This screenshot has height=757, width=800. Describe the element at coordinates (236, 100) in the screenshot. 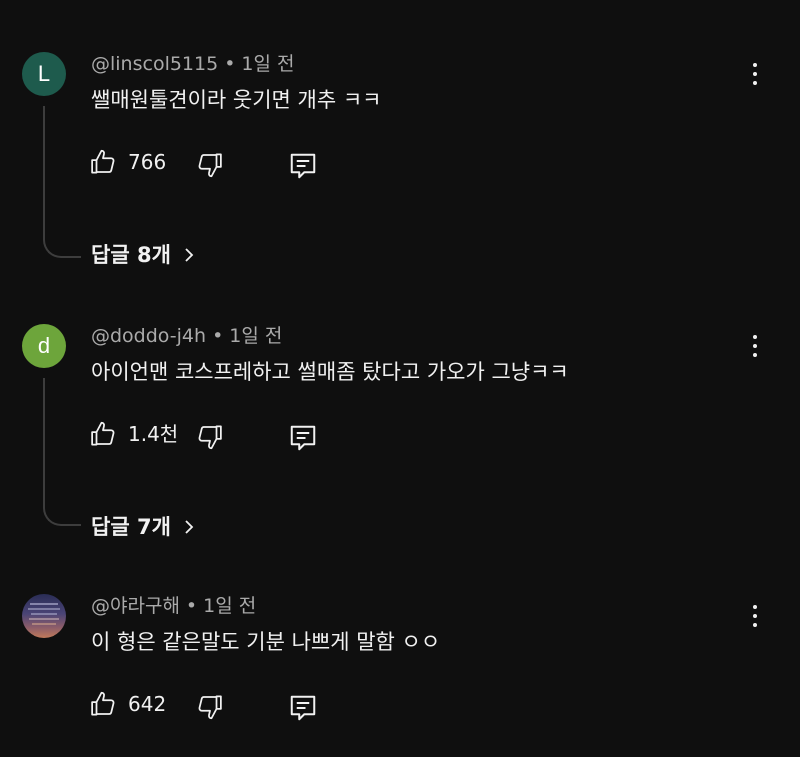

I see `comment-text: 쌜매원툴견이라 웃기면 개추 ㅋㅋ` at that location.